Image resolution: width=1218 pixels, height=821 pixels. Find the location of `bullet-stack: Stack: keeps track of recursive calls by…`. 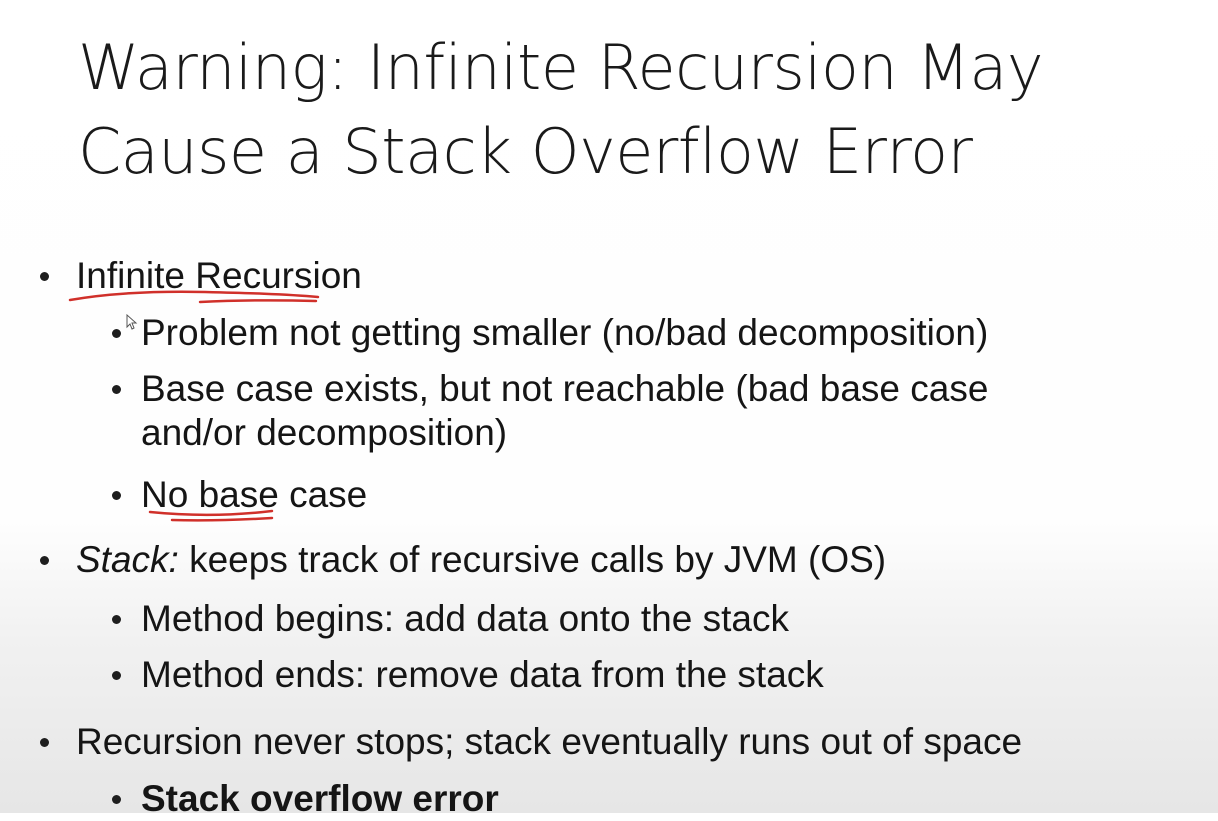

bullet-stack: Stack: keeps track of recursive calls by… is located at coordinates (481, 560).